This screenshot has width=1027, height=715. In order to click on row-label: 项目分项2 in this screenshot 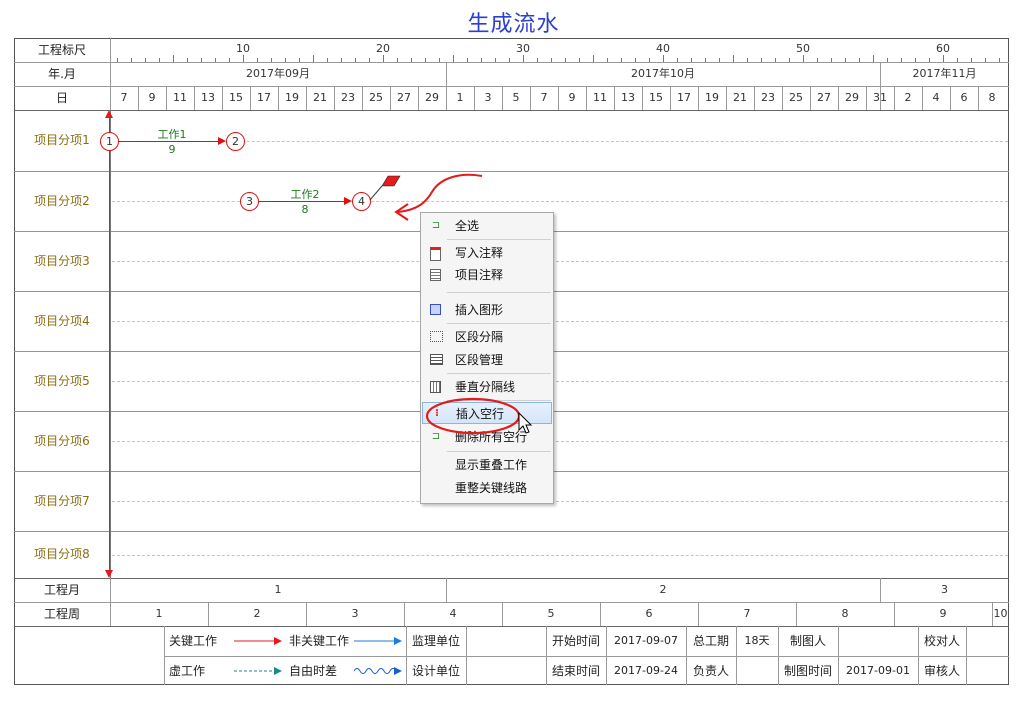, I will do `click(62, 201)`.